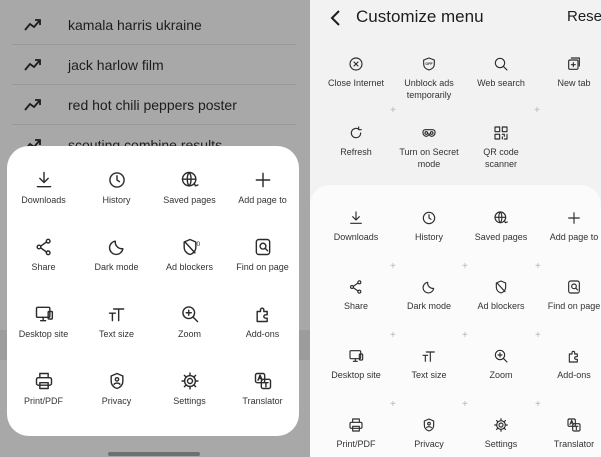  I want to click on header: Customize menu Reset, so click(455, 18).